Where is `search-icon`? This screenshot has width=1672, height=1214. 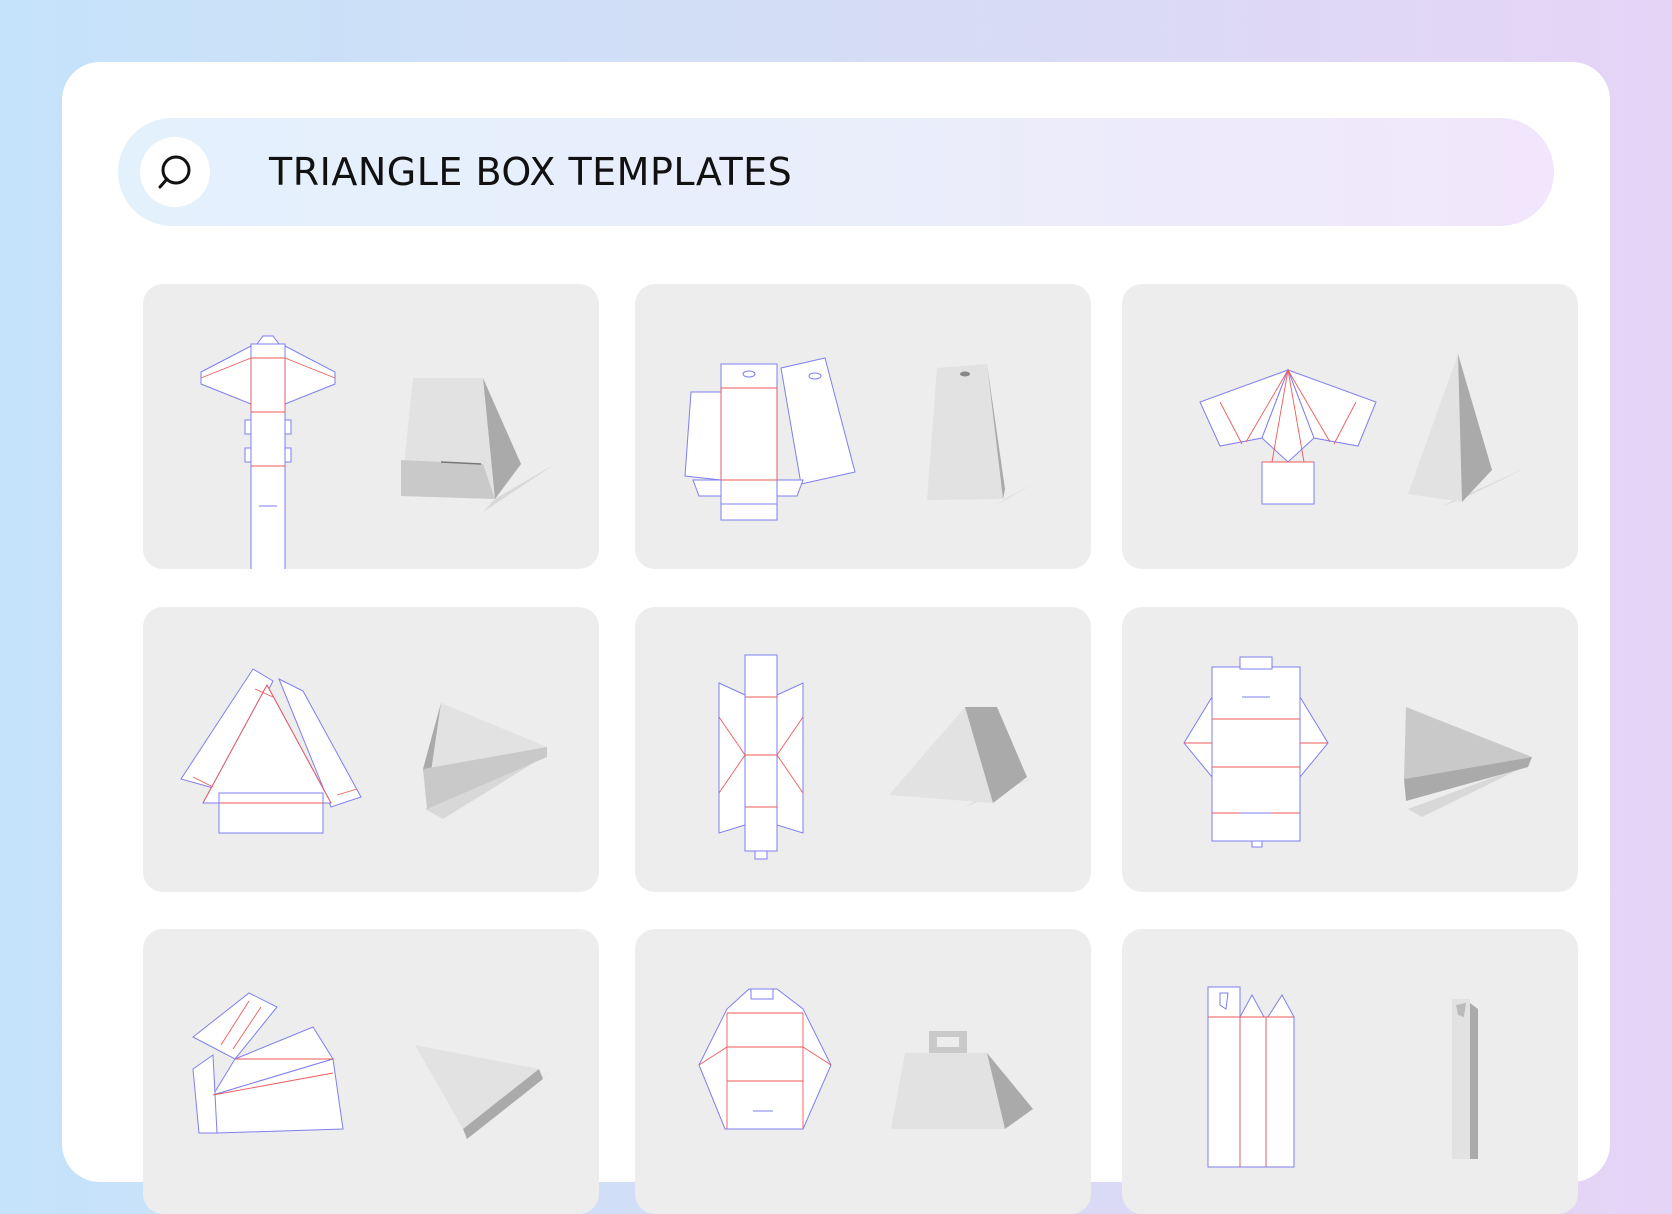 search-icon is located at coordinates (174, 172).